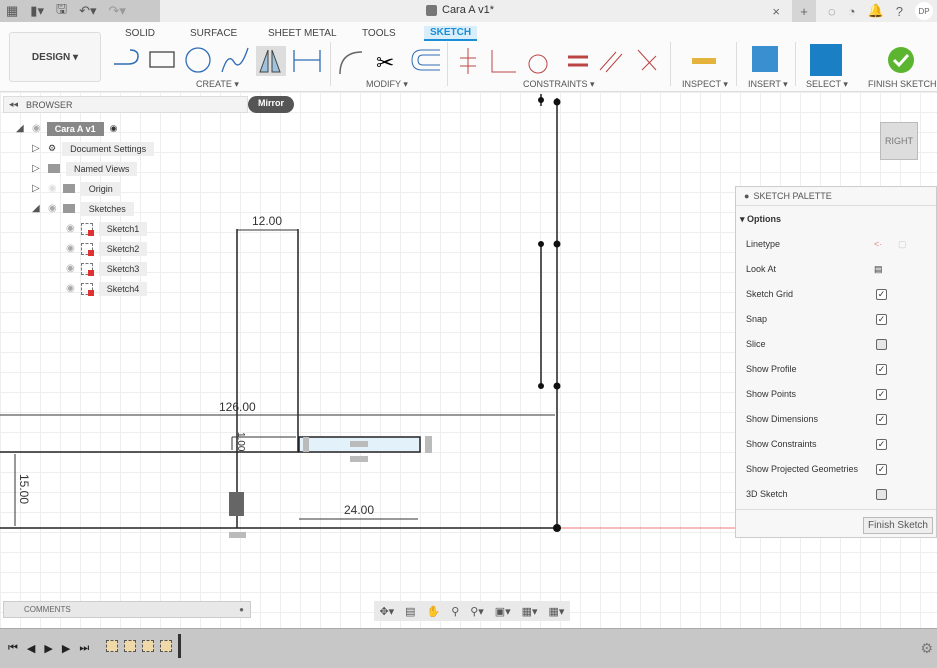 The width and height of the screenshot is (937, 668). What do you see at coordinates (66, 648) in the screenshot?
I see `step-forward-icon: ▶` at bounding box center [66, 648].